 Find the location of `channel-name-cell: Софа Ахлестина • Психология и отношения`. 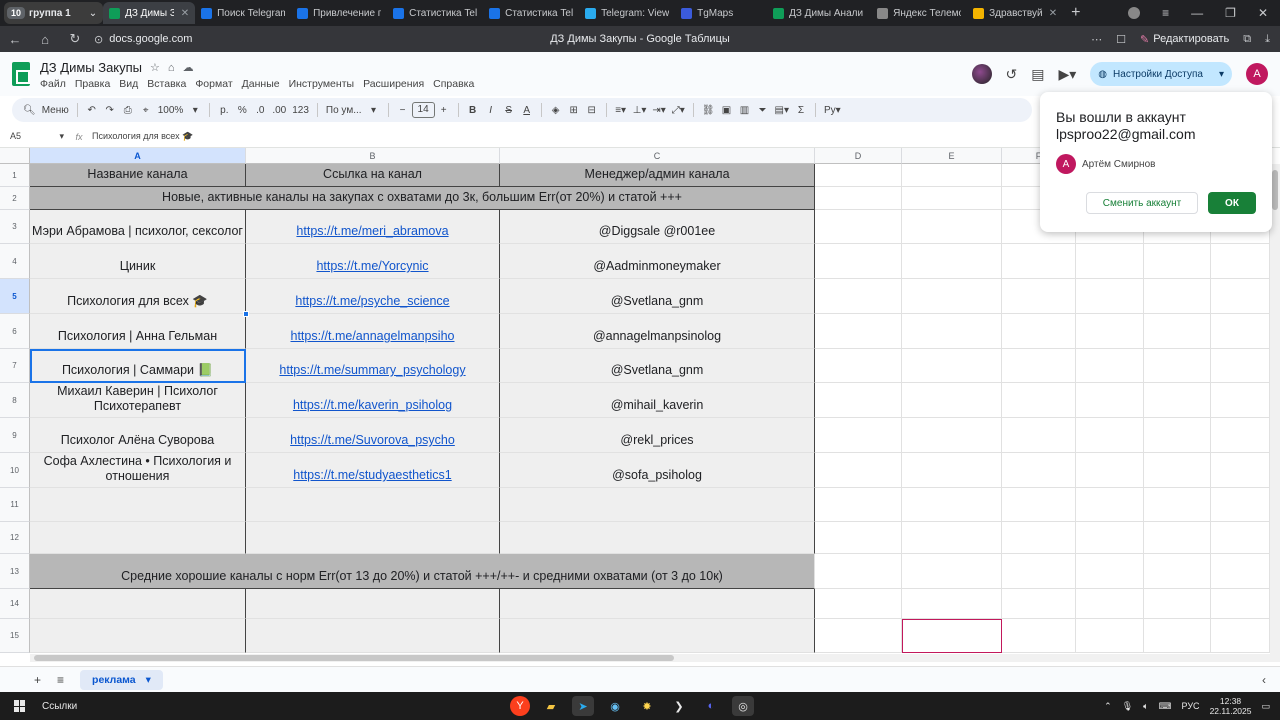

channel-name-cell: Софа Ахлестина • Психология и отношения is located at coordinates (138, 470).